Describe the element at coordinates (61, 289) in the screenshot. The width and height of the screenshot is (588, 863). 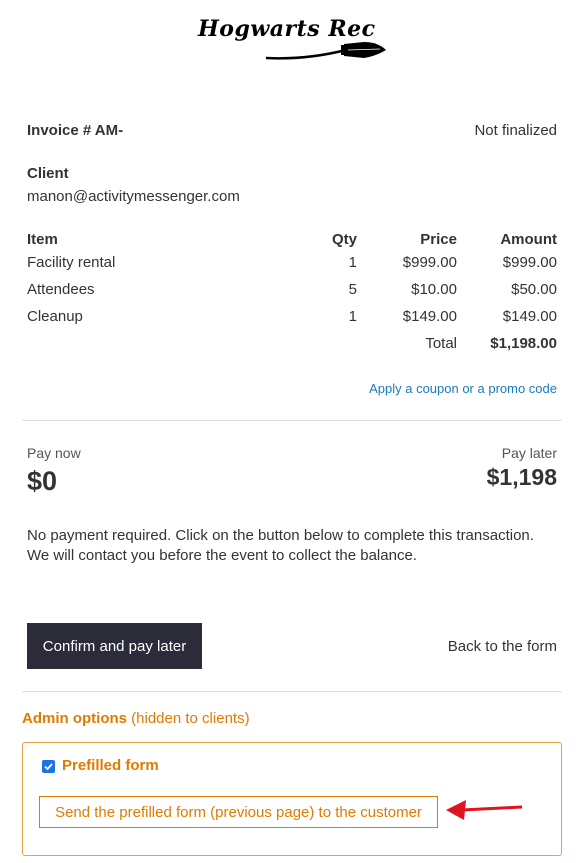
I see `row-item: Attendees` at that location.